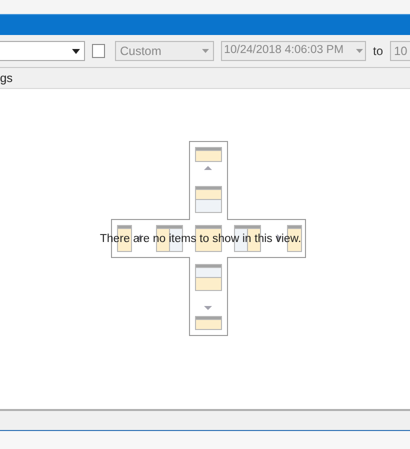 The width and height of the screenshot is (410, 449). I want to click on combo-box, so click(42, 51).